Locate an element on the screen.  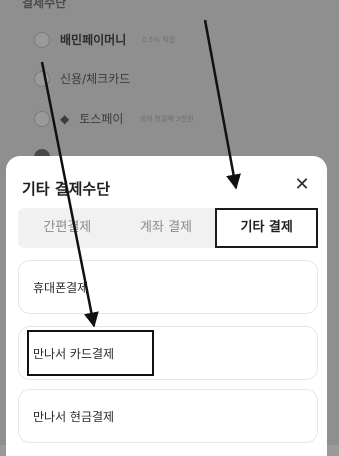
payment-row-label: 토스페이 is located at coordinates (101, 119).